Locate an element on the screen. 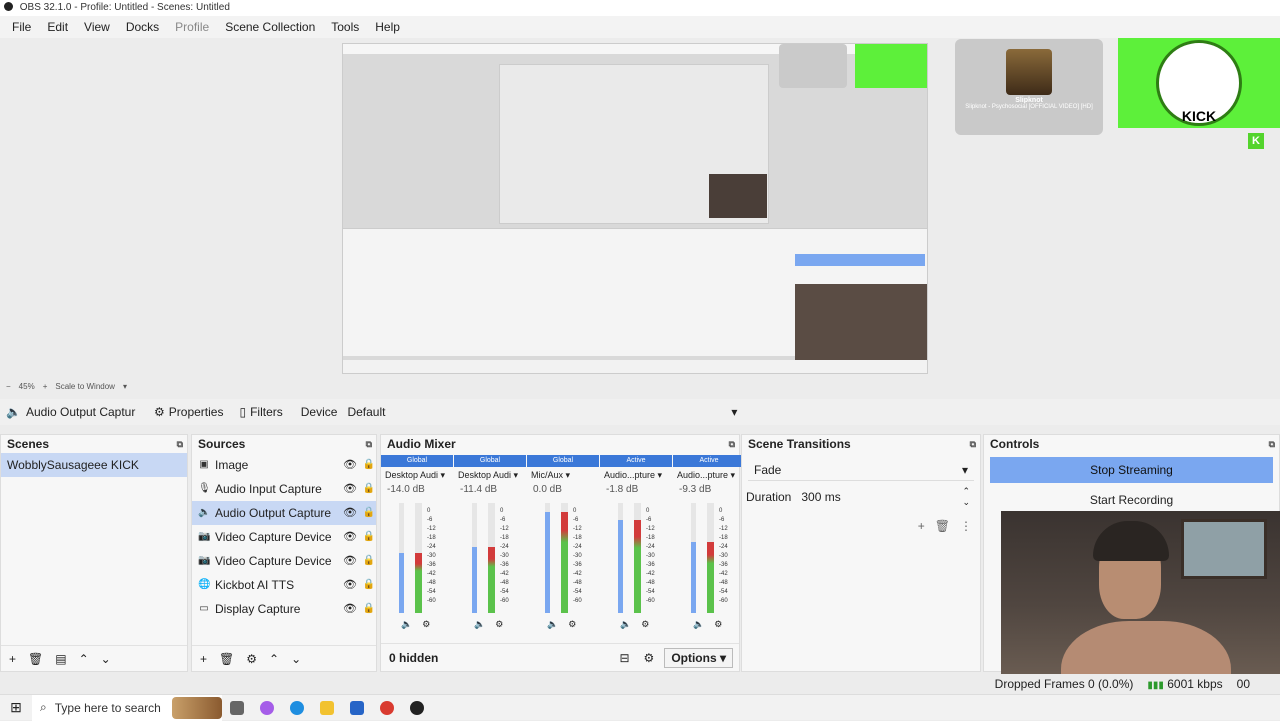 This screenshot has height=721, width=1280. properties-button: ⚙ Properties is located at coordinates (188, 412).